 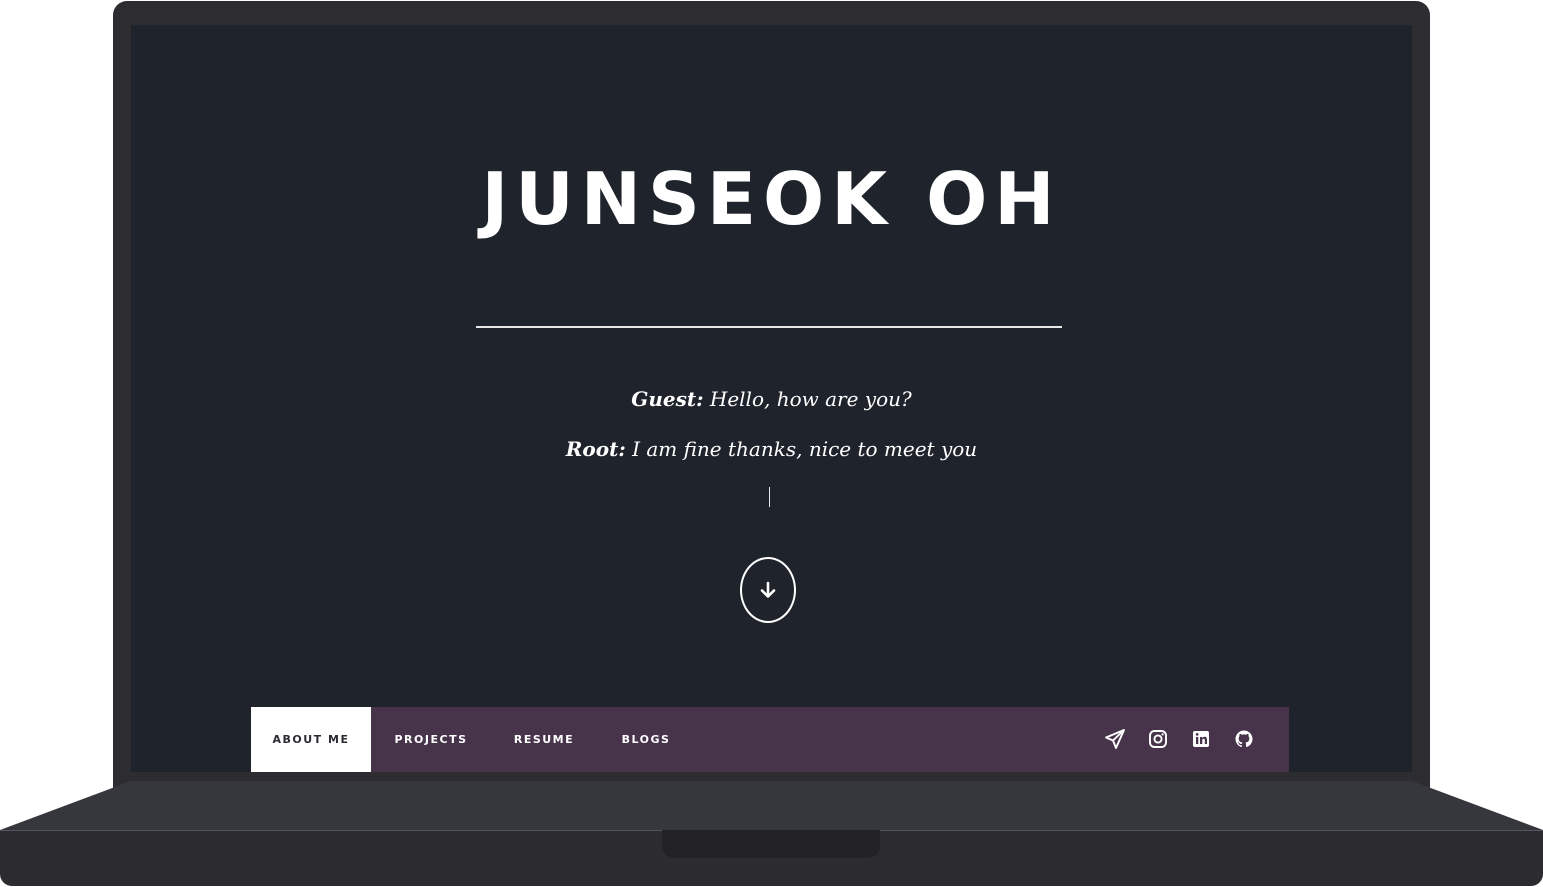 I want to click on dialog-speaker: Guest:, so click(x=667, y=399).